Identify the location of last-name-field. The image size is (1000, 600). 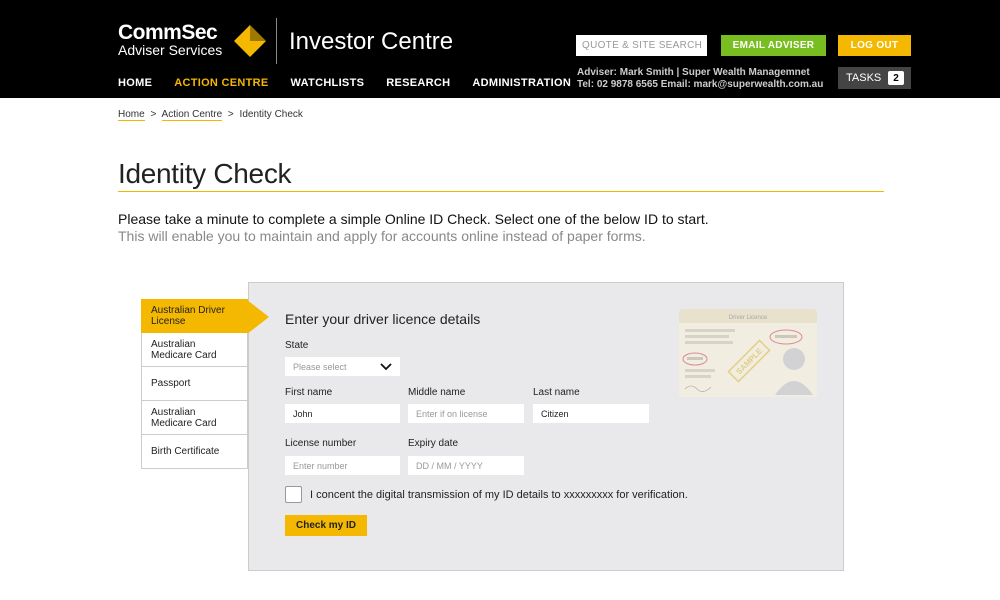
(591, 413).